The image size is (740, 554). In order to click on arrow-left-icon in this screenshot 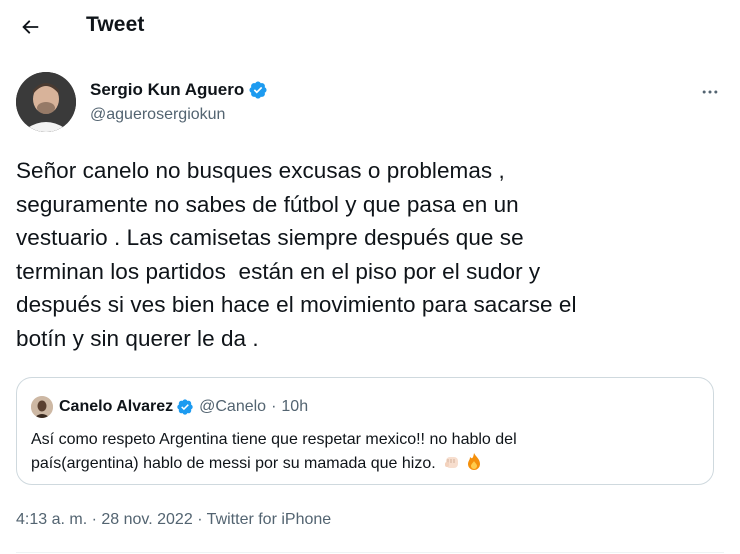, I will do `click(30, 27)`.